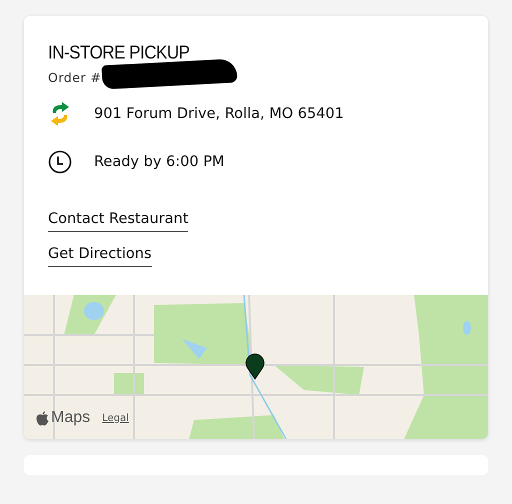  Describe the element at coordinates (42, 418) in the screenshot. I see `apple-icon` at that location.